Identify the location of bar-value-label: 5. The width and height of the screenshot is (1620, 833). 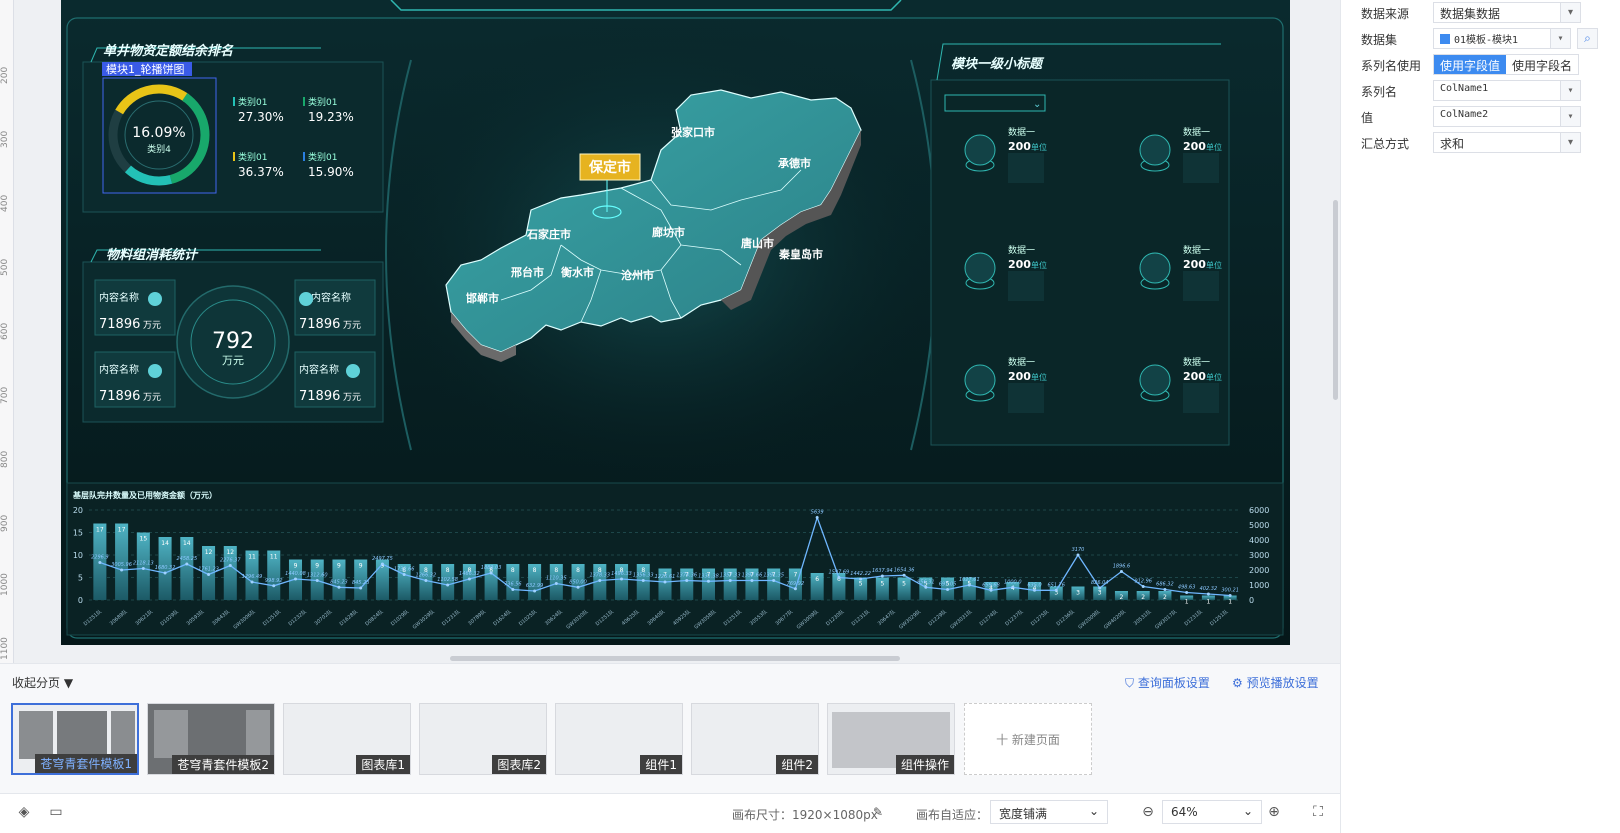
(882, 584).